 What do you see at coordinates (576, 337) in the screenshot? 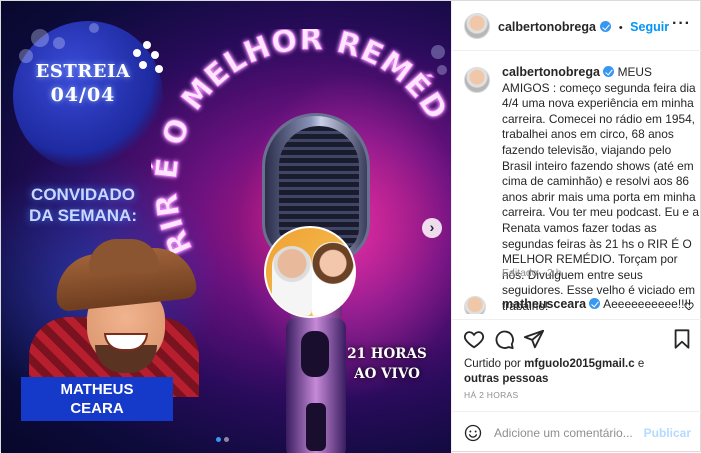
I see `action-bar` at bounding box center [576, 337].